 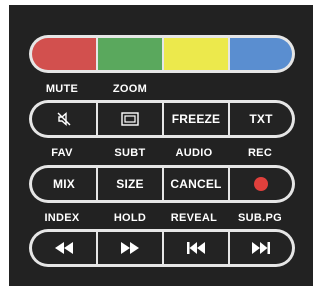 I want to click on reveal-label: REVEAL, so click(x=194, y=218).